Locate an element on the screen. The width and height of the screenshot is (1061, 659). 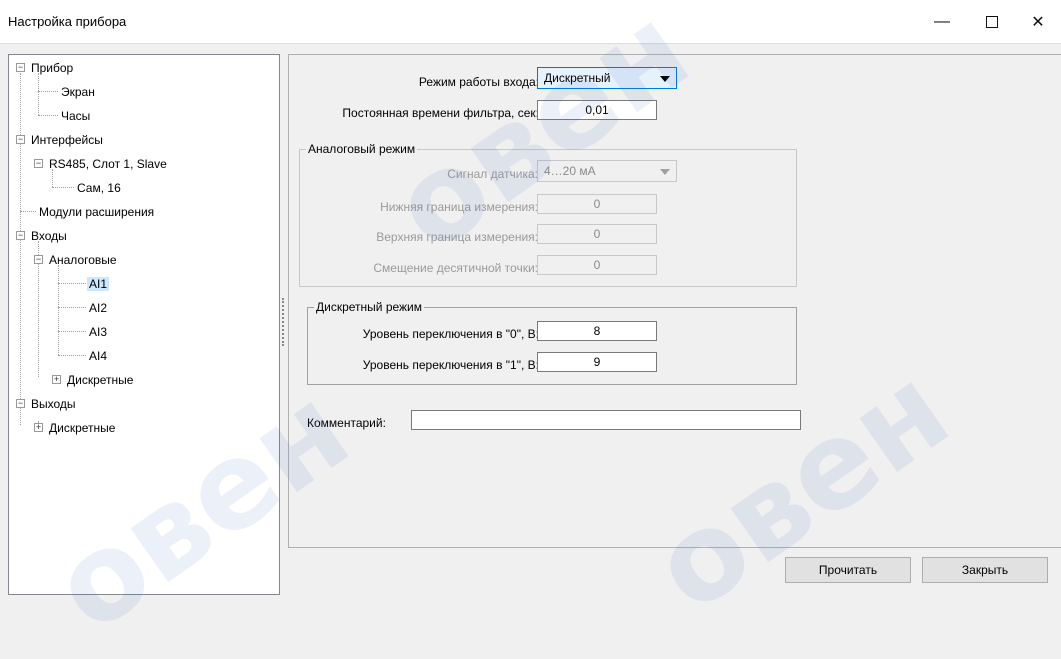
close-window-button: ✕ is located at coordinates (1038, 22).